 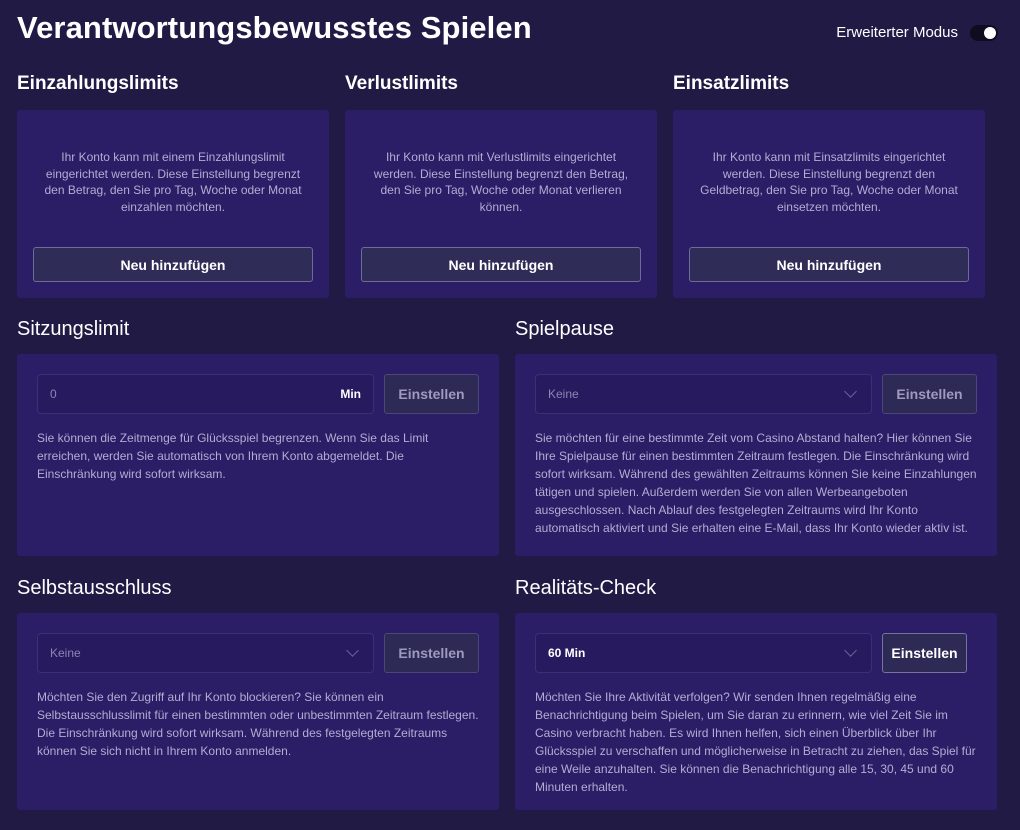 I want to click on reality-check-selected: 60 Min, so click(x=567, y=653).